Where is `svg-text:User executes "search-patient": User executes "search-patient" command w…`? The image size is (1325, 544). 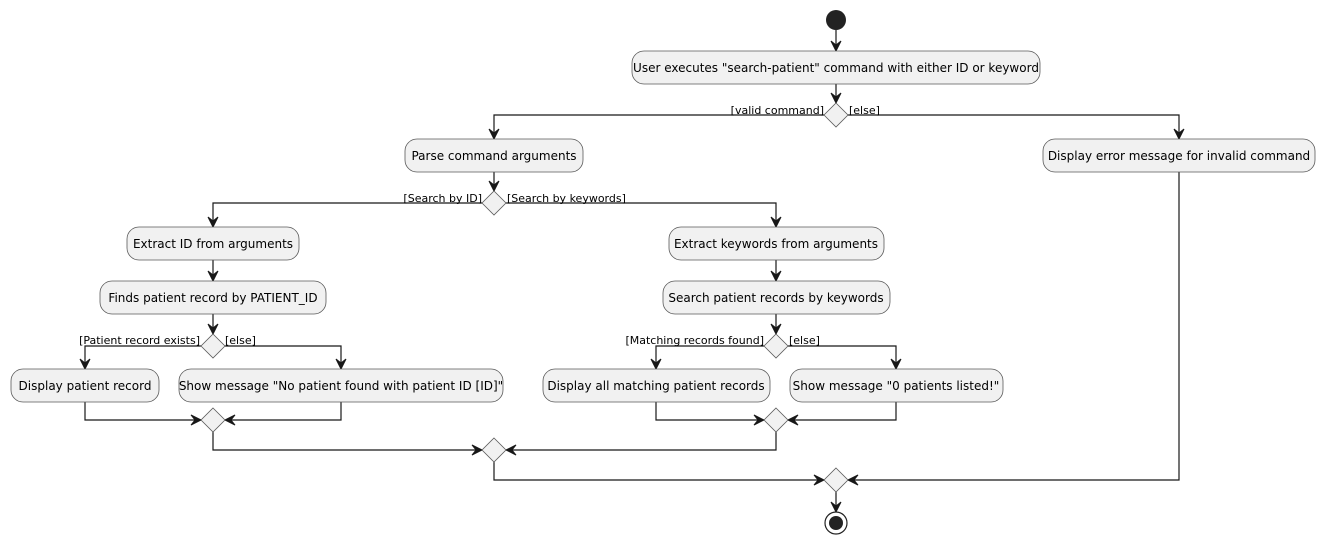
svg-text:User executes "search-patient": User executes "search-patient" command w… is located at coordinates (836, 68).